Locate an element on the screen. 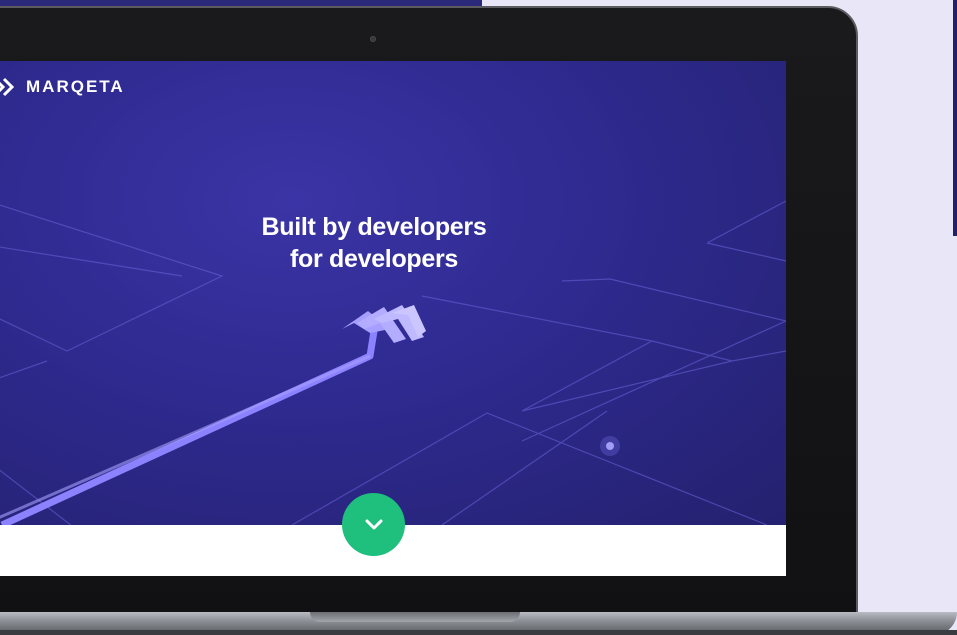 The width and height of the screenshot is (957, 635). webcam-icon is located at coordinates (373, 39).